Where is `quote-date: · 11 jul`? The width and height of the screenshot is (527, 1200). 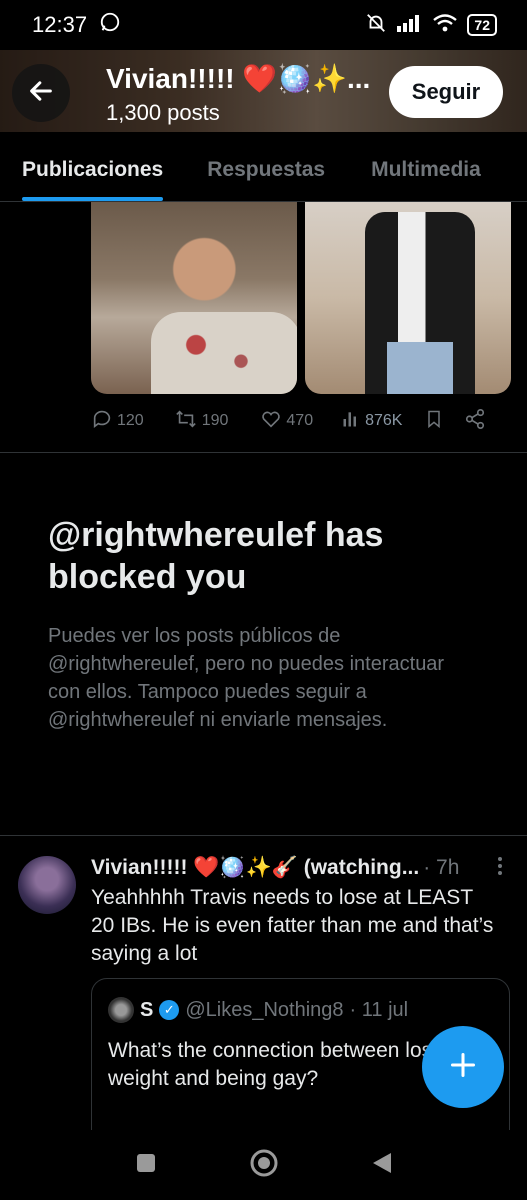 quote-date: · 11 jul is located at coordinates (379, 1009).